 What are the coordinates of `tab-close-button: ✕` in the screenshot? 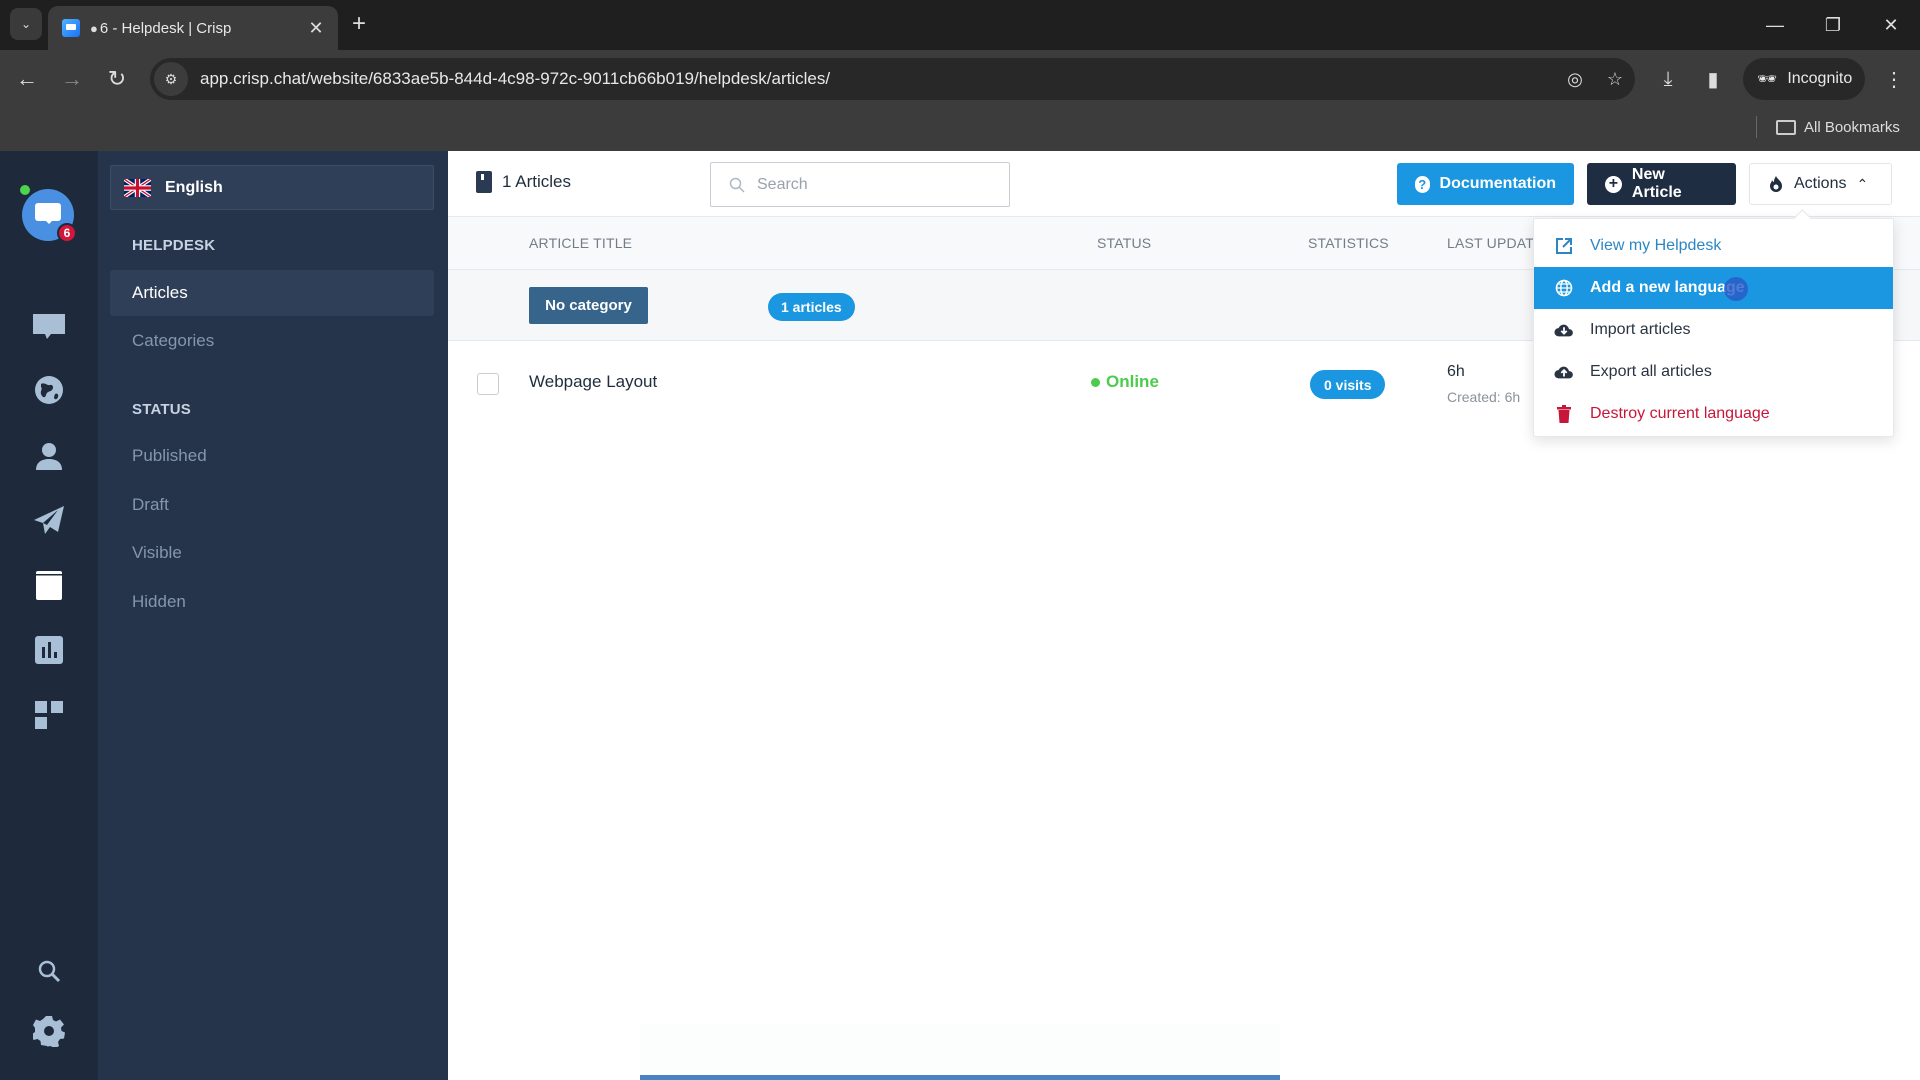 It's located at (316, 28).